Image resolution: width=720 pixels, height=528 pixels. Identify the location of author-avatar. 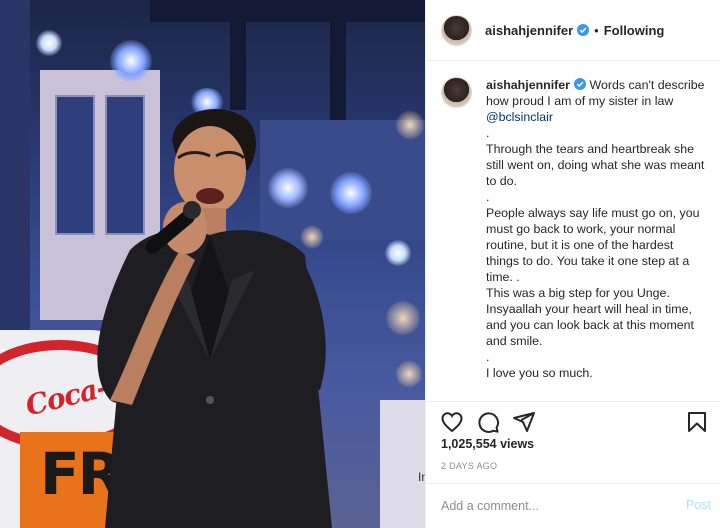
(456, 30).